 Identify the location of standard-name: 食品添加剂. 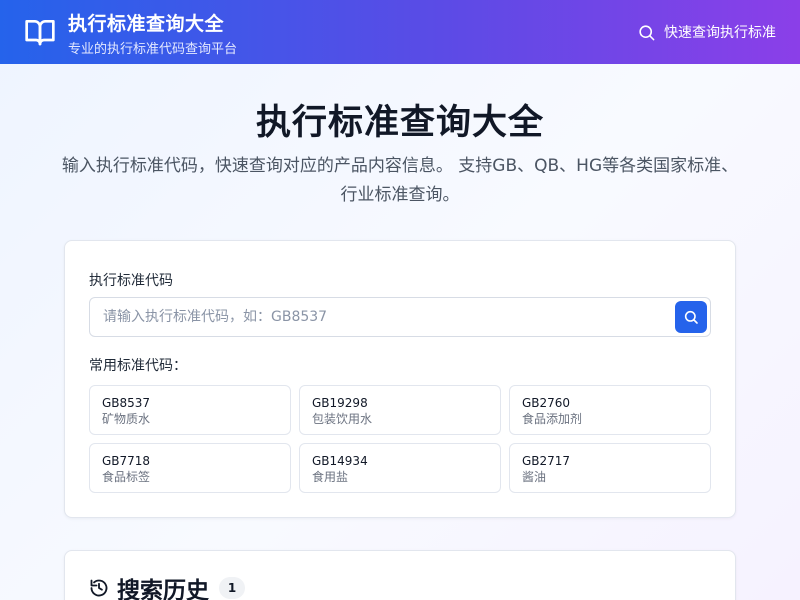
(552, 419).